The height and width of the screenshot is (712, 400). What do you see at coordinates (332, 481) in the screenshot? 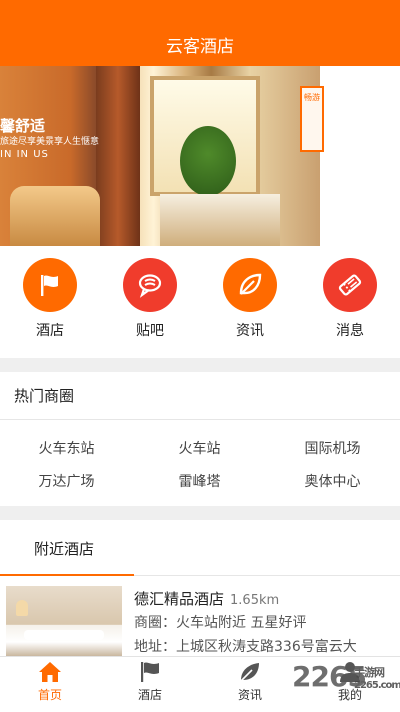
I see `area-link: 奥体中心` at bounding box center [332, 481].